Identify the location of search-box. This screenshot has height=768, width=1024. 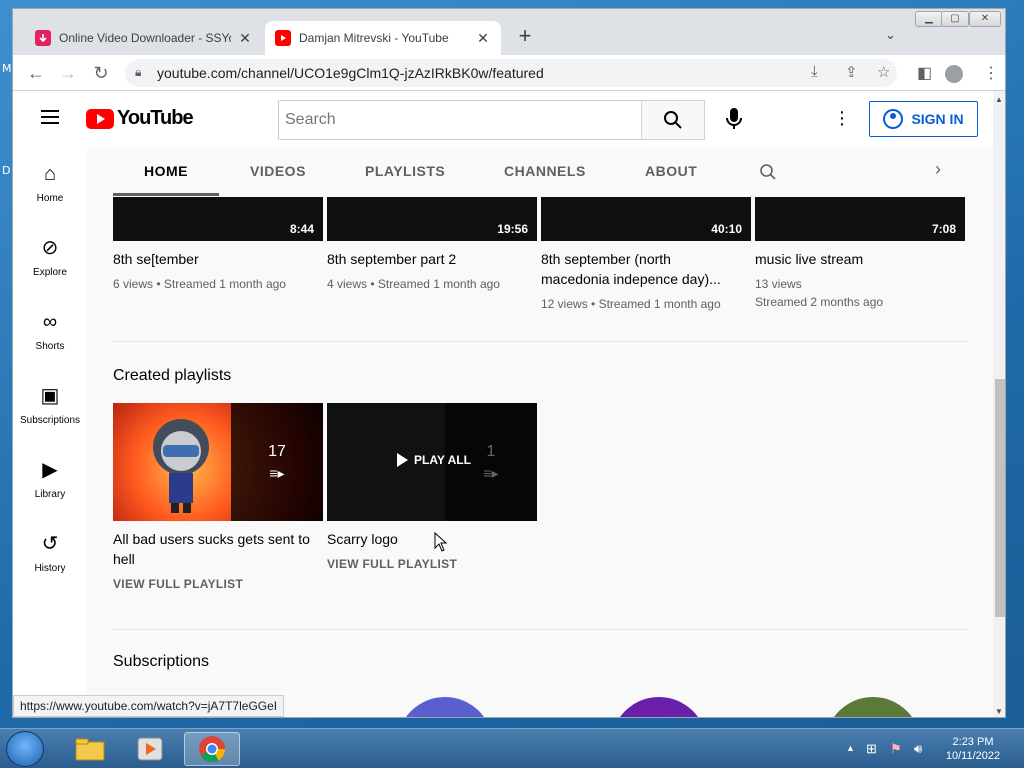
(460, 120).